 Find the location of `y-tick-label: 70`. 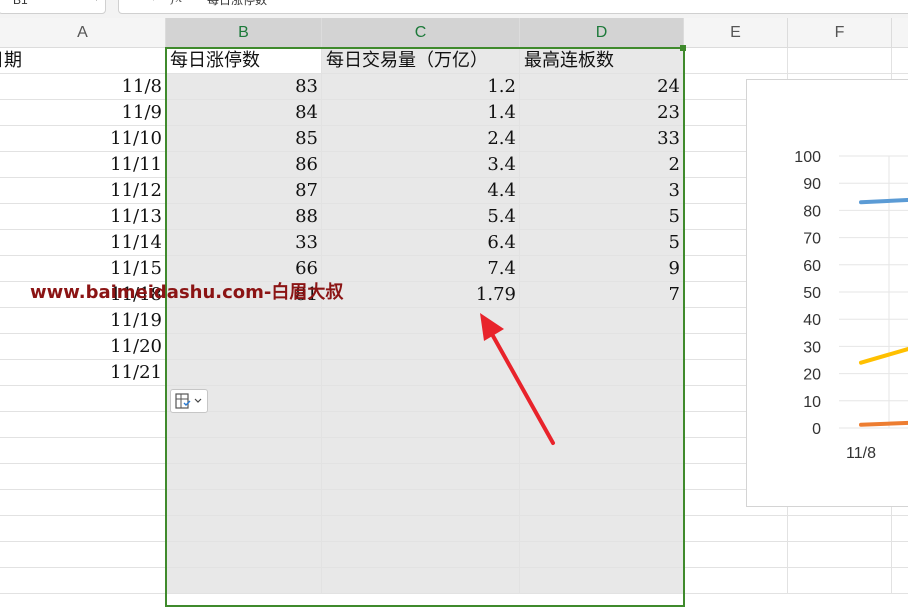

y-tick-label: 70 is located at coordinates (812, 239).